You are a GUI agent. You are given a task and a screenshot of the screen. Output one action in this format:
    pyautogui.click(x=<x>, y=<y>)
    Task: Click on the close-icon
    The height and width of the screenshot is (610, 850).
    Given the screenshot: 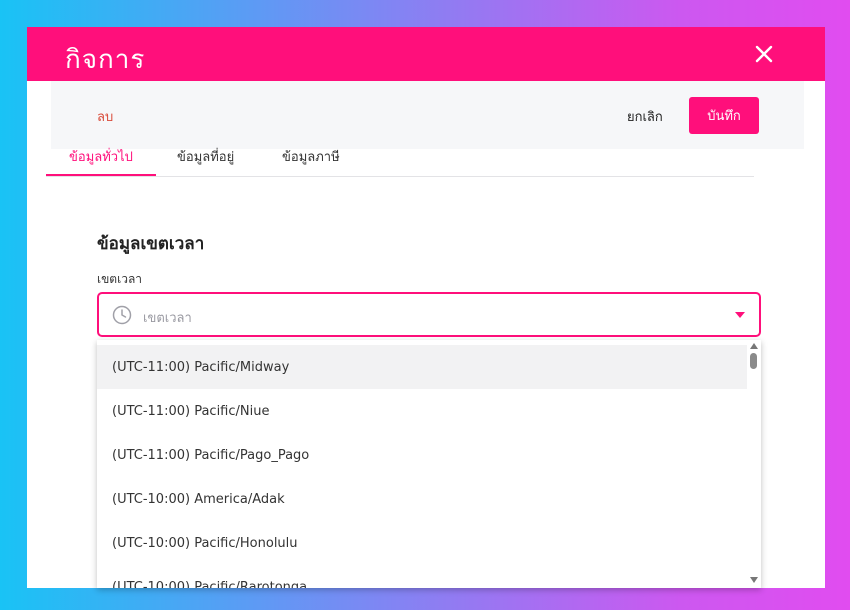 What is the action you would take?
    pyautogui.click(x=764, y=54)
    